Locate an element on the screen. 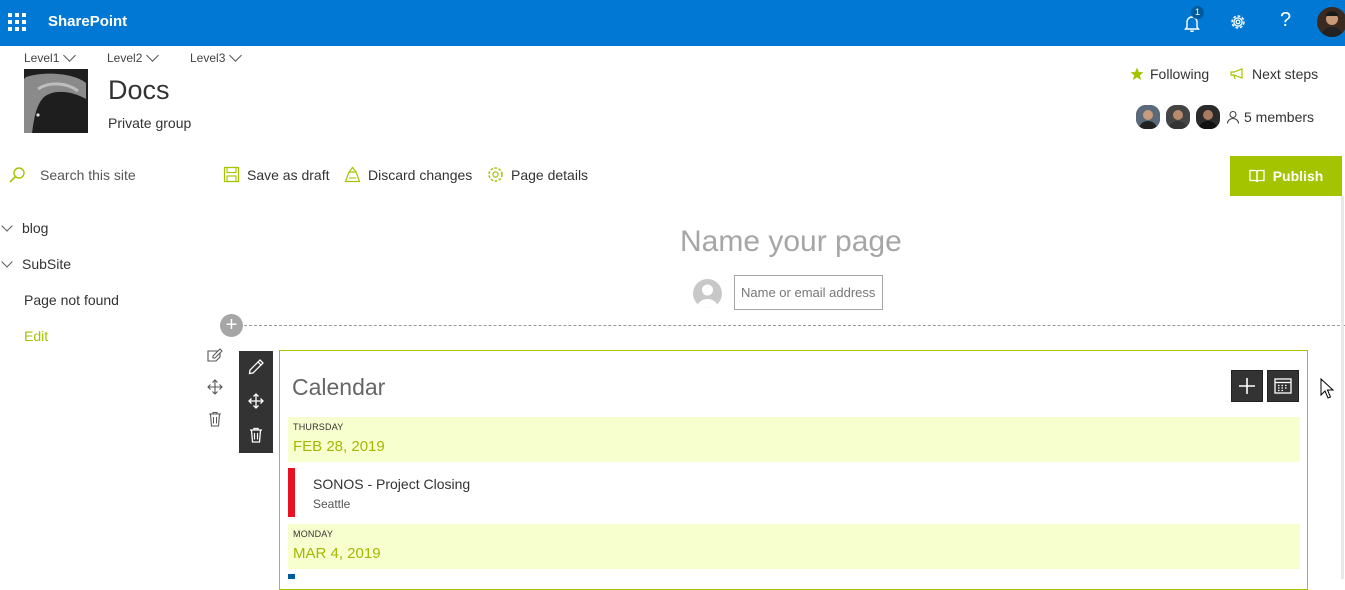  nav-item-label: Edit is located at coordinates (36, 336).